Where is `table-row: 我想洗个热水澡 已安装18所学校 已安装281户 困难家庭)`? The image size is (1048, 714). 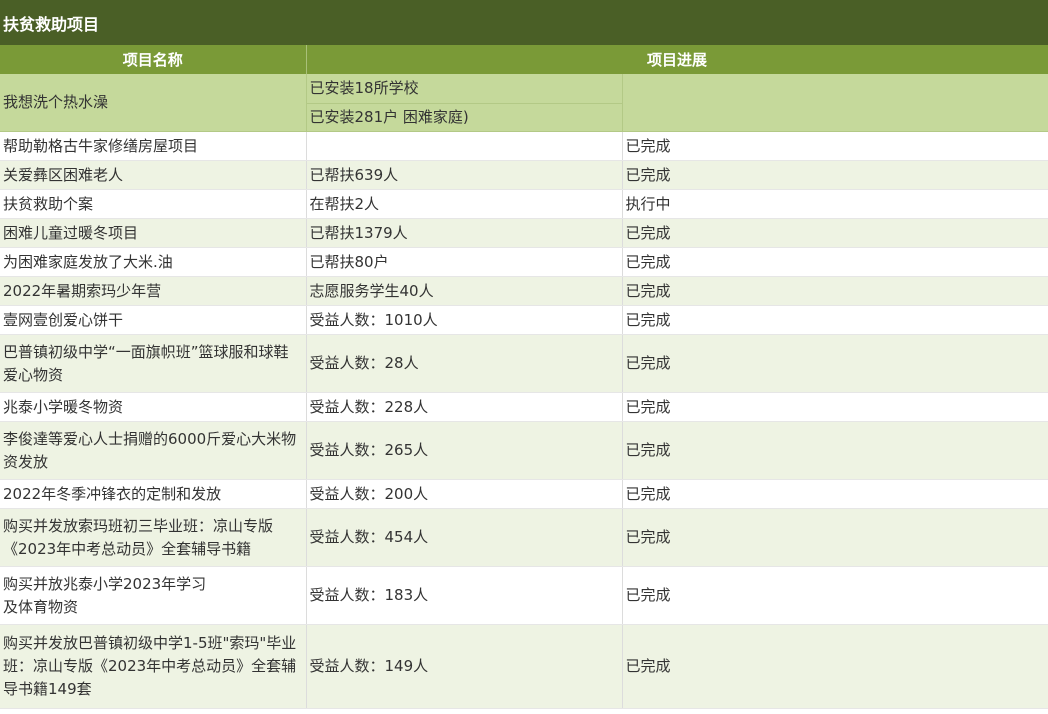
table-row: 我想洗个热水澡 已安装18所学校 已安装281户 困难家庭) is located at coordinates (524, 103).